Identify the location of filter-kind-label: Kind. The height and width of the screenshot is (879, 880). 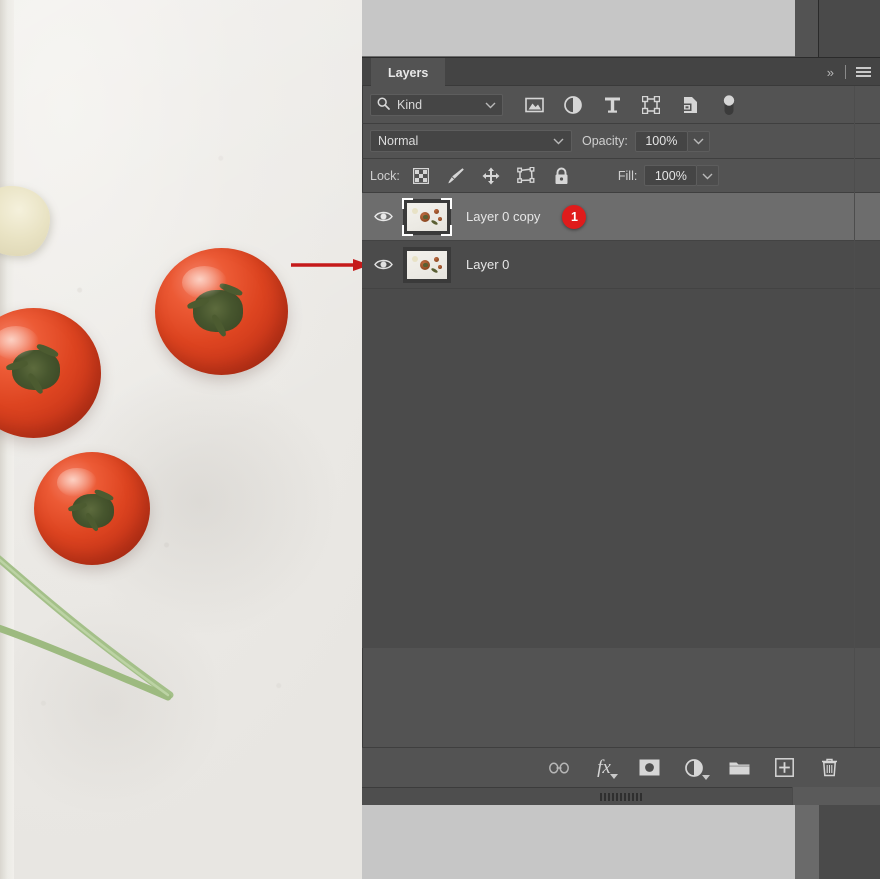
(410, 104).